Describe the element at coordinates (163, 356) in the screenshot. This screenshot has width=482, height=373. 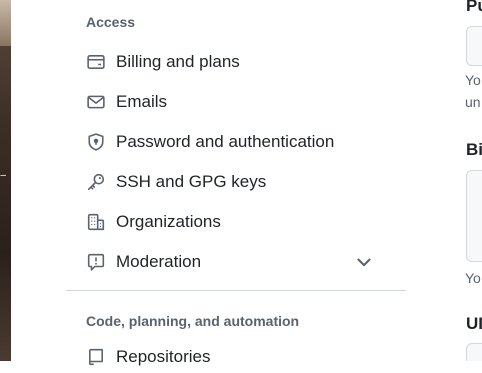
I see `sidebar-item-label: Repositories` at that location.